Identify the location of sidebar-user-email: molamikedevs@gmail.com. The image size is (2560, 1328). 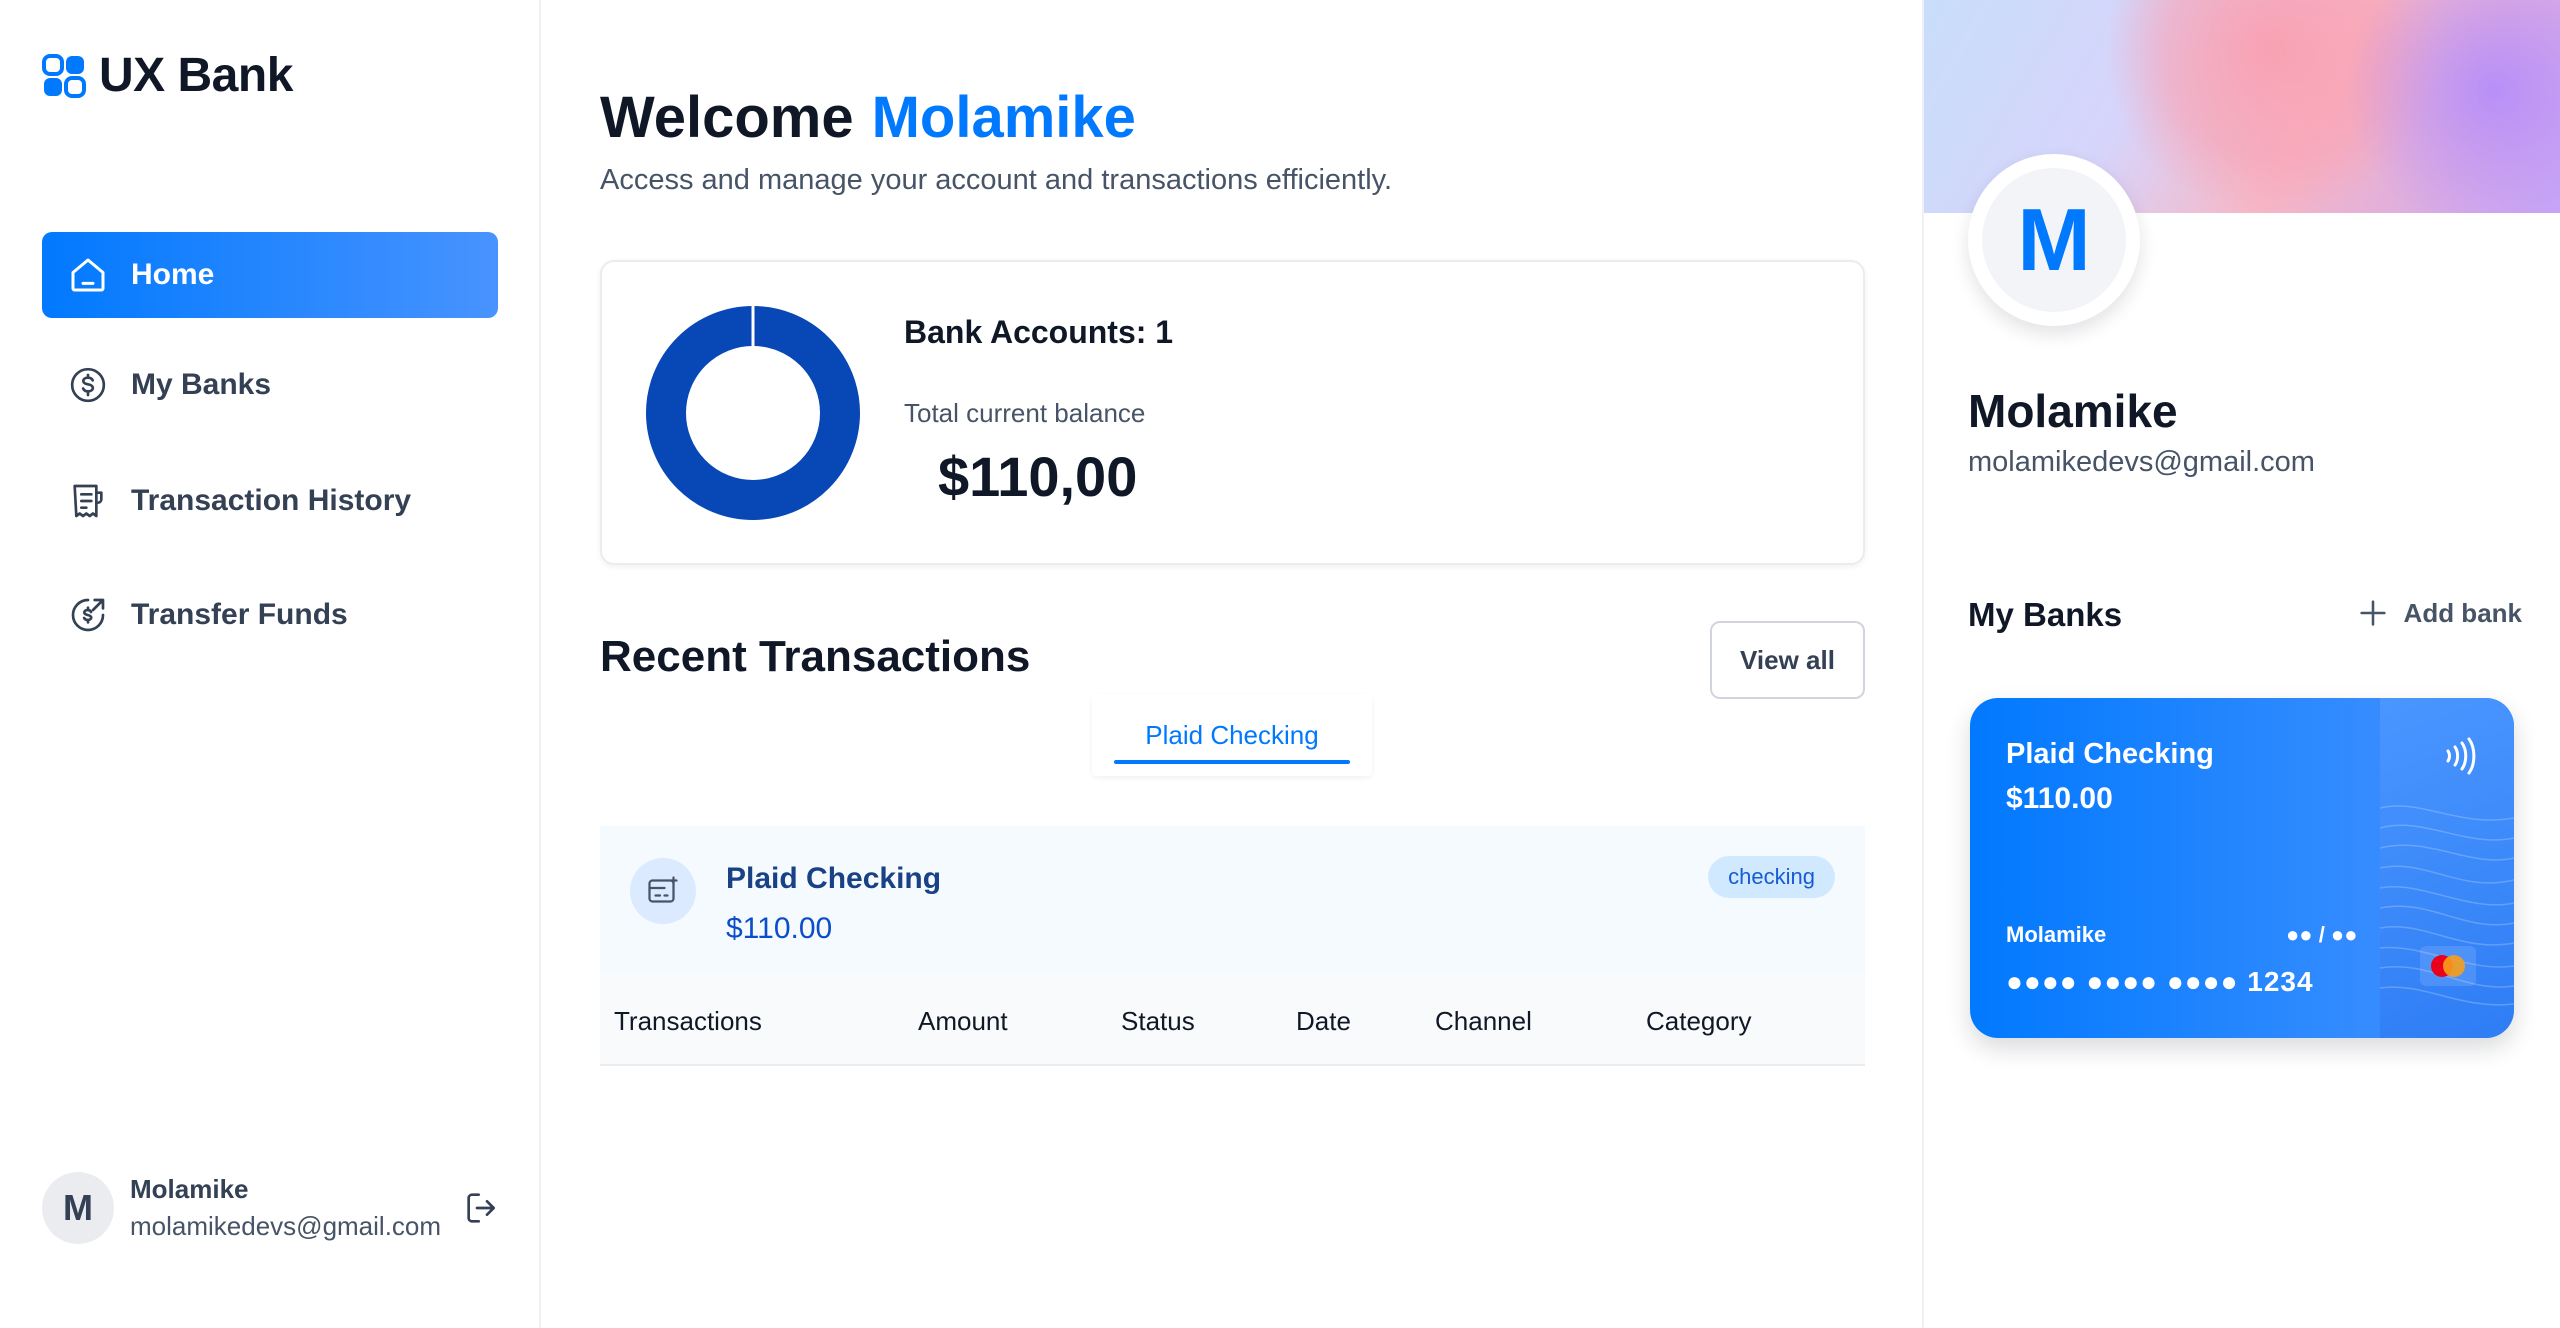
(286, 1226).